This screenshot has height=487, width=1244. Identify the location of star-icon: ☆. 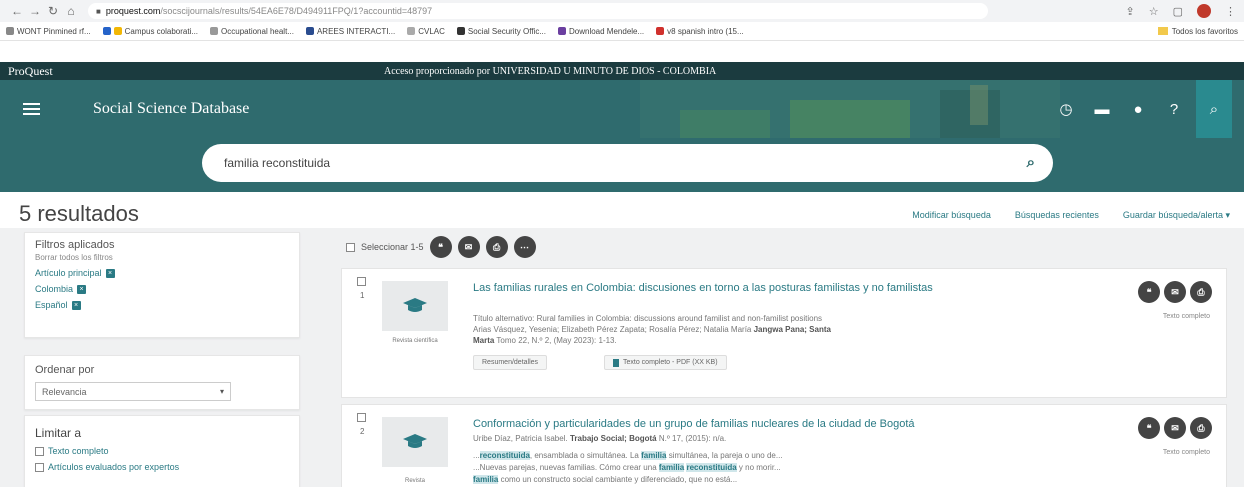
(1154, 11).